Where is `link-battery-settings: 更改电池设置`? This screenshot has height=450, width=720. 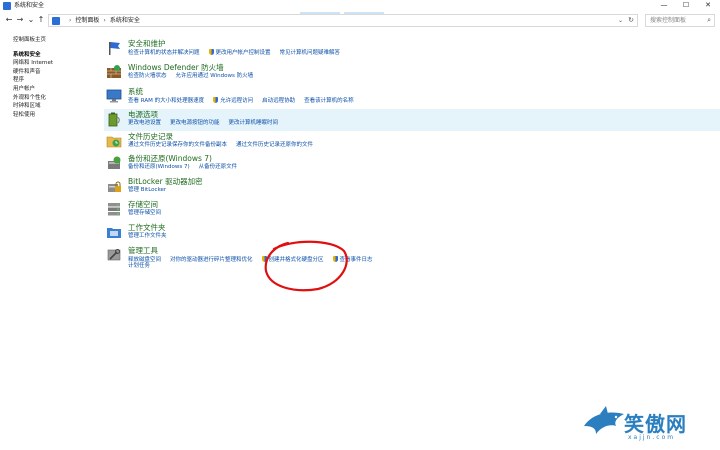 link-battery-settings: 更改电池设置 is located at coordinates (144, 123).